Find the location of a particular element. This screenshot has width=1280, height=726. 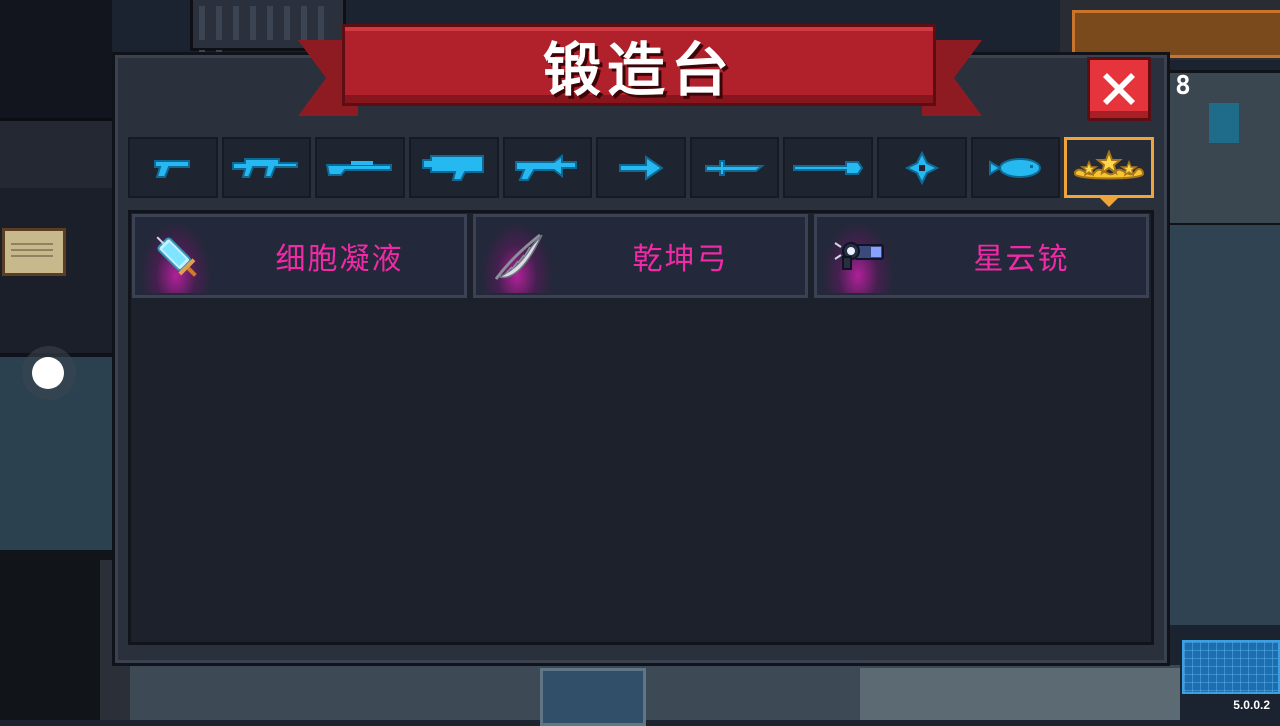

page-title: 锻造台 is located at coordinates (638, 70).